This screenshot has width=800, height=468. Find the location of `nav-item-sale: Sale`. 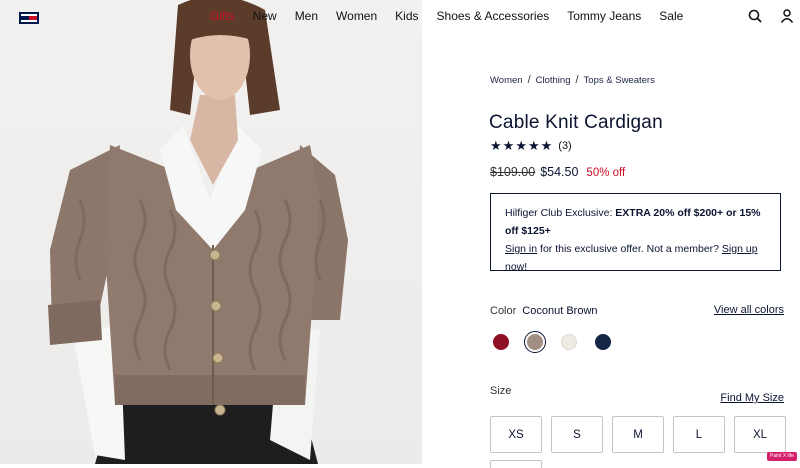

nav-item-sale: Sale is located at coordinates (671, 16).